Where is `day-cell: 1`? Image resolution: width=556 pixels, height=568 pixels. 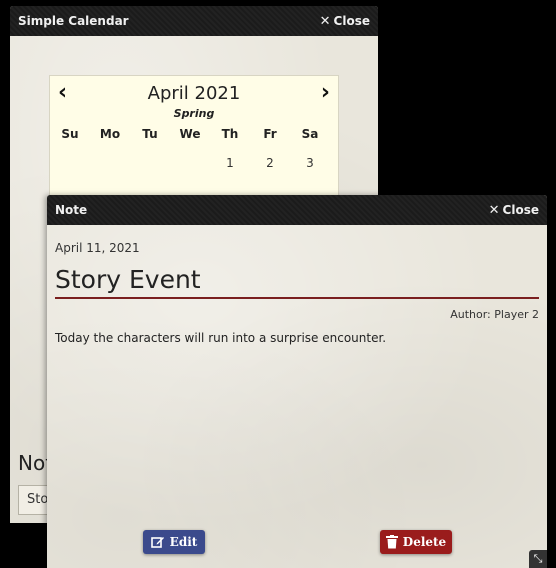
day-cell: 1 is located at coordinates (230, 163).